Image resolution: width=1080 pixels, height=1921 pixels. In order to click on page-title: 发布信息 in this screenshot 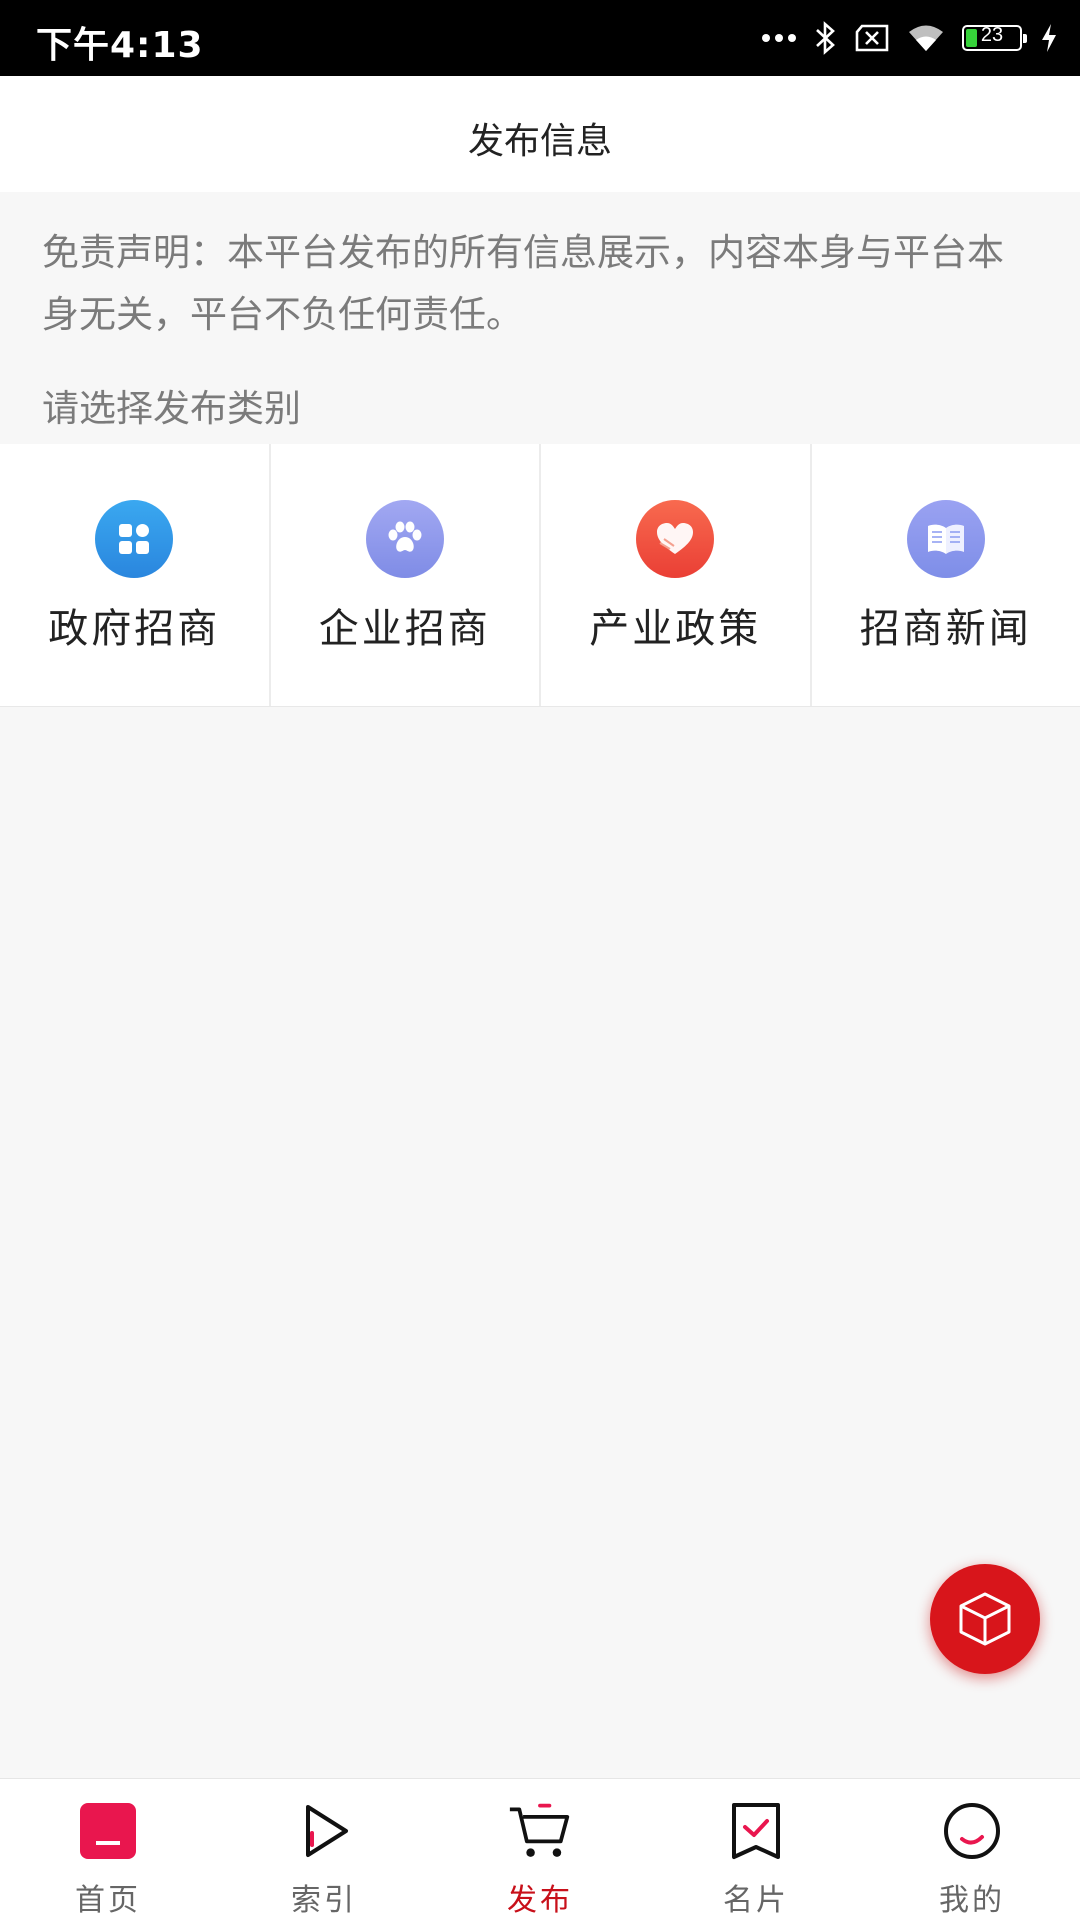, I will do `click(540, 138)`.